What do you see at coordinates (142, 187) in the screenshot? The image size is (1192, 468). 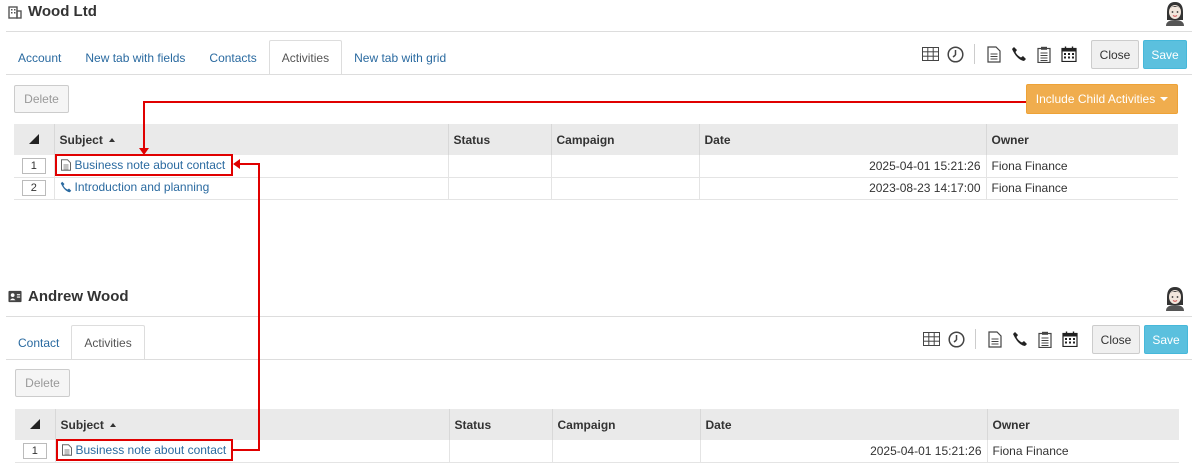 I see `subject-text: Introduction and planning` at bounding box center [142, 187].